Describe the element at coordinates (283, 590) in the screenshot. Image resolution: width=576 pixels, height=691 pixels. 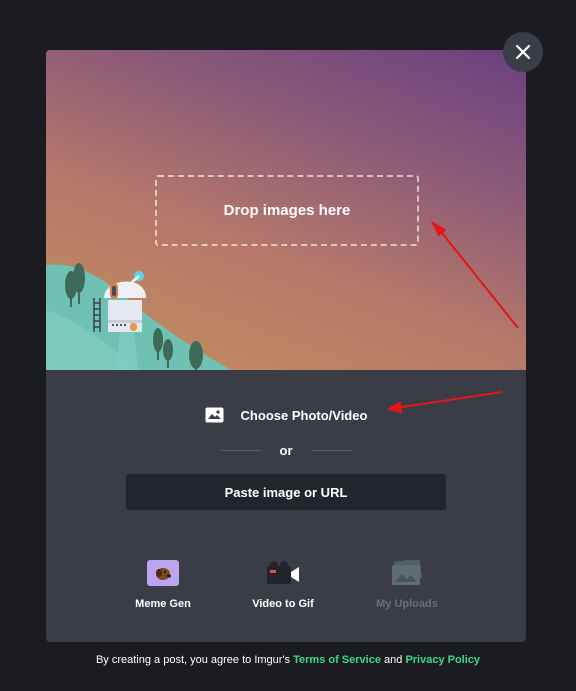
I see `video-to-gif-button: Video to Gif` at that location.